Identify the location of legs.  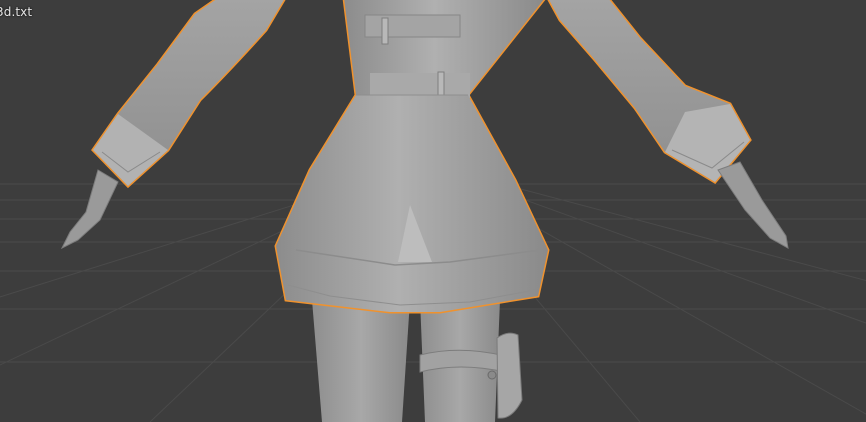
(417, 361).